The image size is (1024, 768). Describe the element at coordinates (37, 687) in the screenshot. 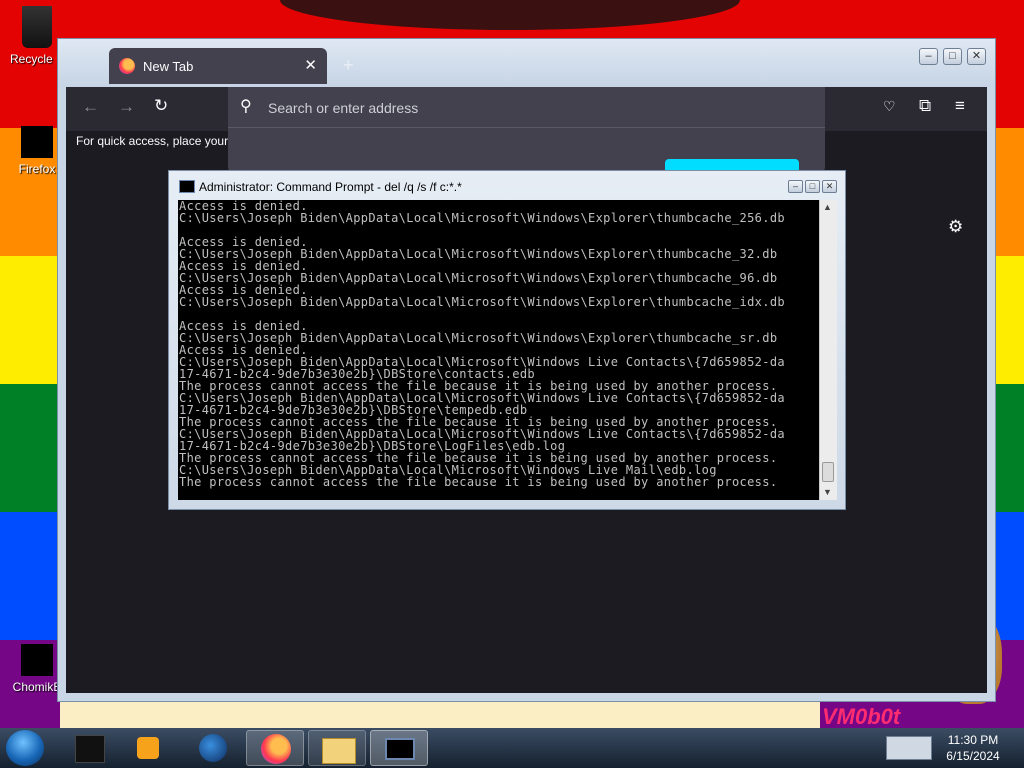

I see `desktop-icon-label: ChomikB` at that location.